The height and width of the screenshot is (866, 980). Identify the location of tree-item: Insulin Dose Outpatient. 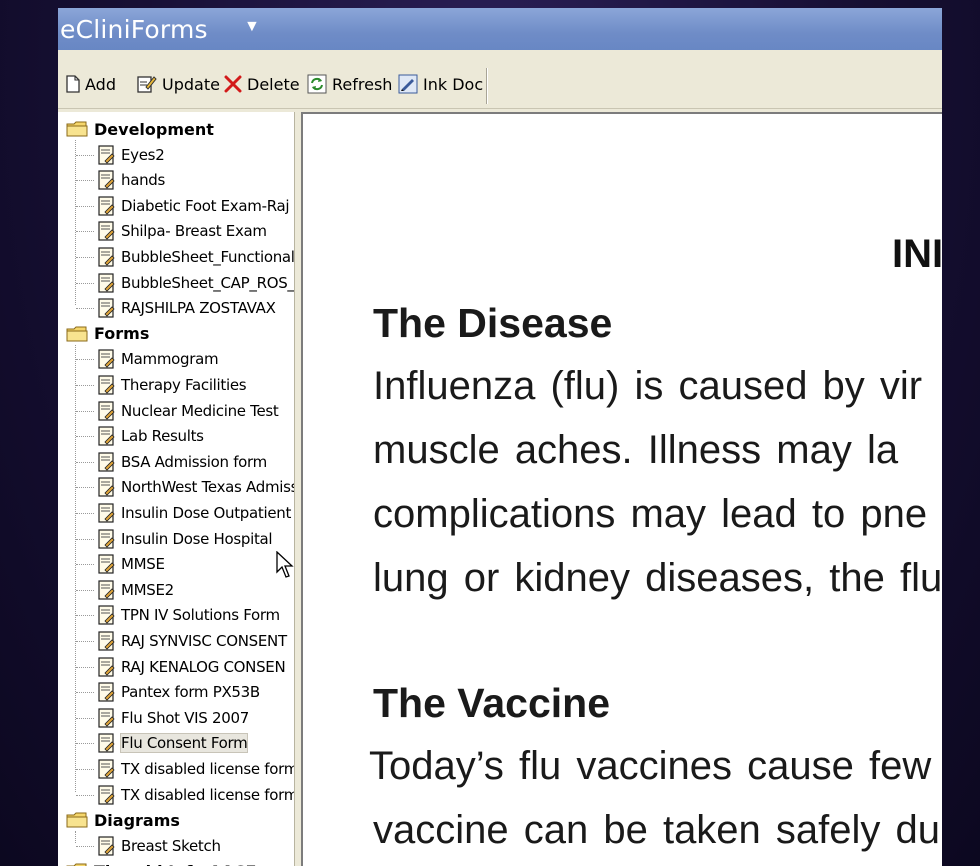
(193, 513).